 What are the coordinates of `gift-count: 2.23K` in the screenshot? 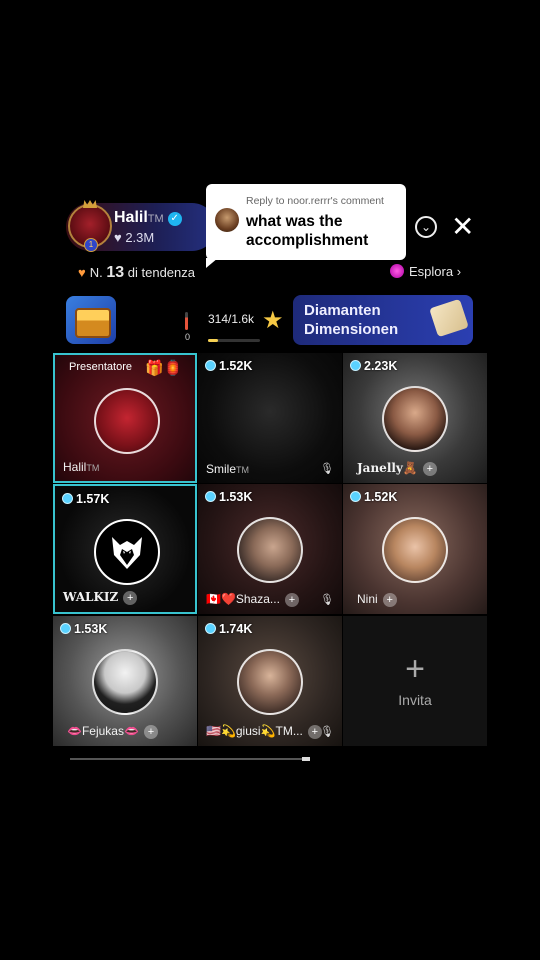 It's located at (373, 366).